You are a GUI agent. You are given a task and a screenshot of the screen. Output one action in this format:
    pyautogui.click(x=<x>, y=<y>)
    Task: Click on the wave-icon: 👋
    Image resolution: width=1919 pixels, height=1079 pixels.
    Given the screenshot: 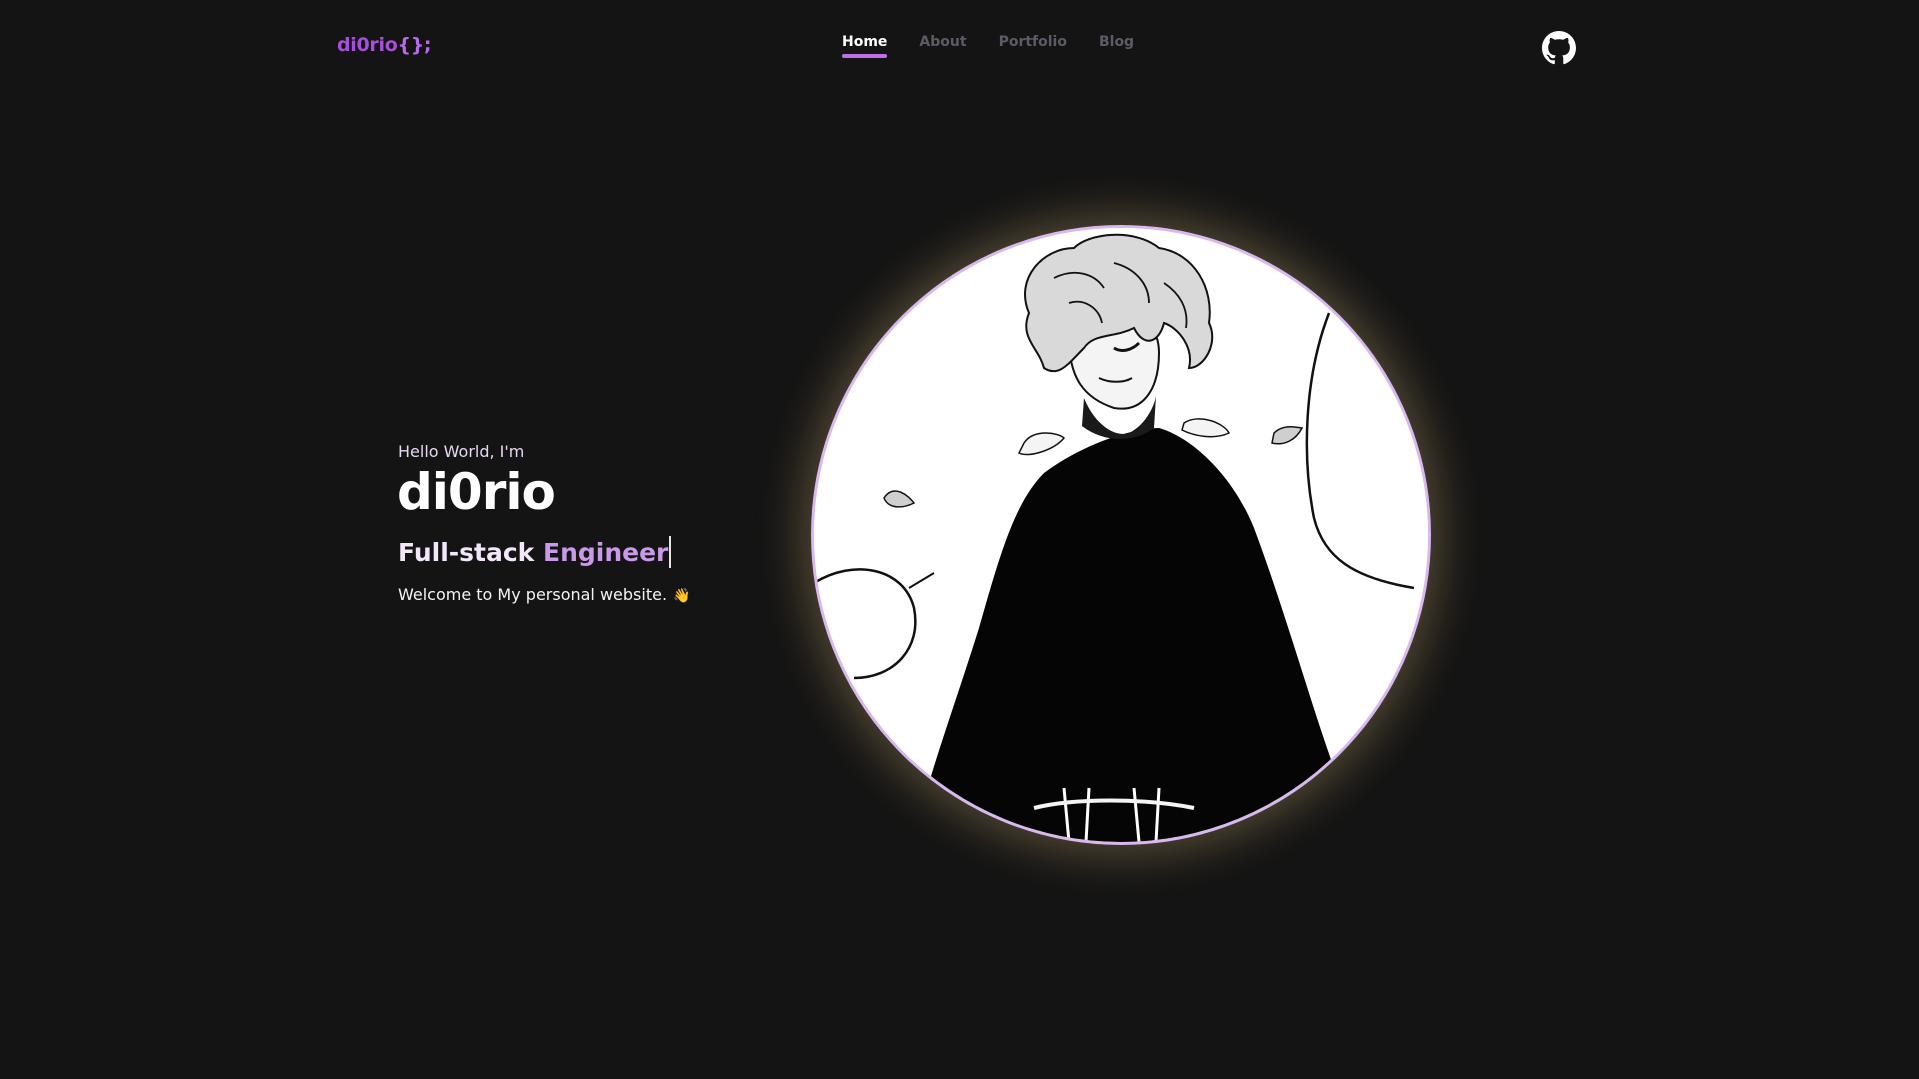 What is the action you would take?
    pyautogui.click(x=682, y=596)
    